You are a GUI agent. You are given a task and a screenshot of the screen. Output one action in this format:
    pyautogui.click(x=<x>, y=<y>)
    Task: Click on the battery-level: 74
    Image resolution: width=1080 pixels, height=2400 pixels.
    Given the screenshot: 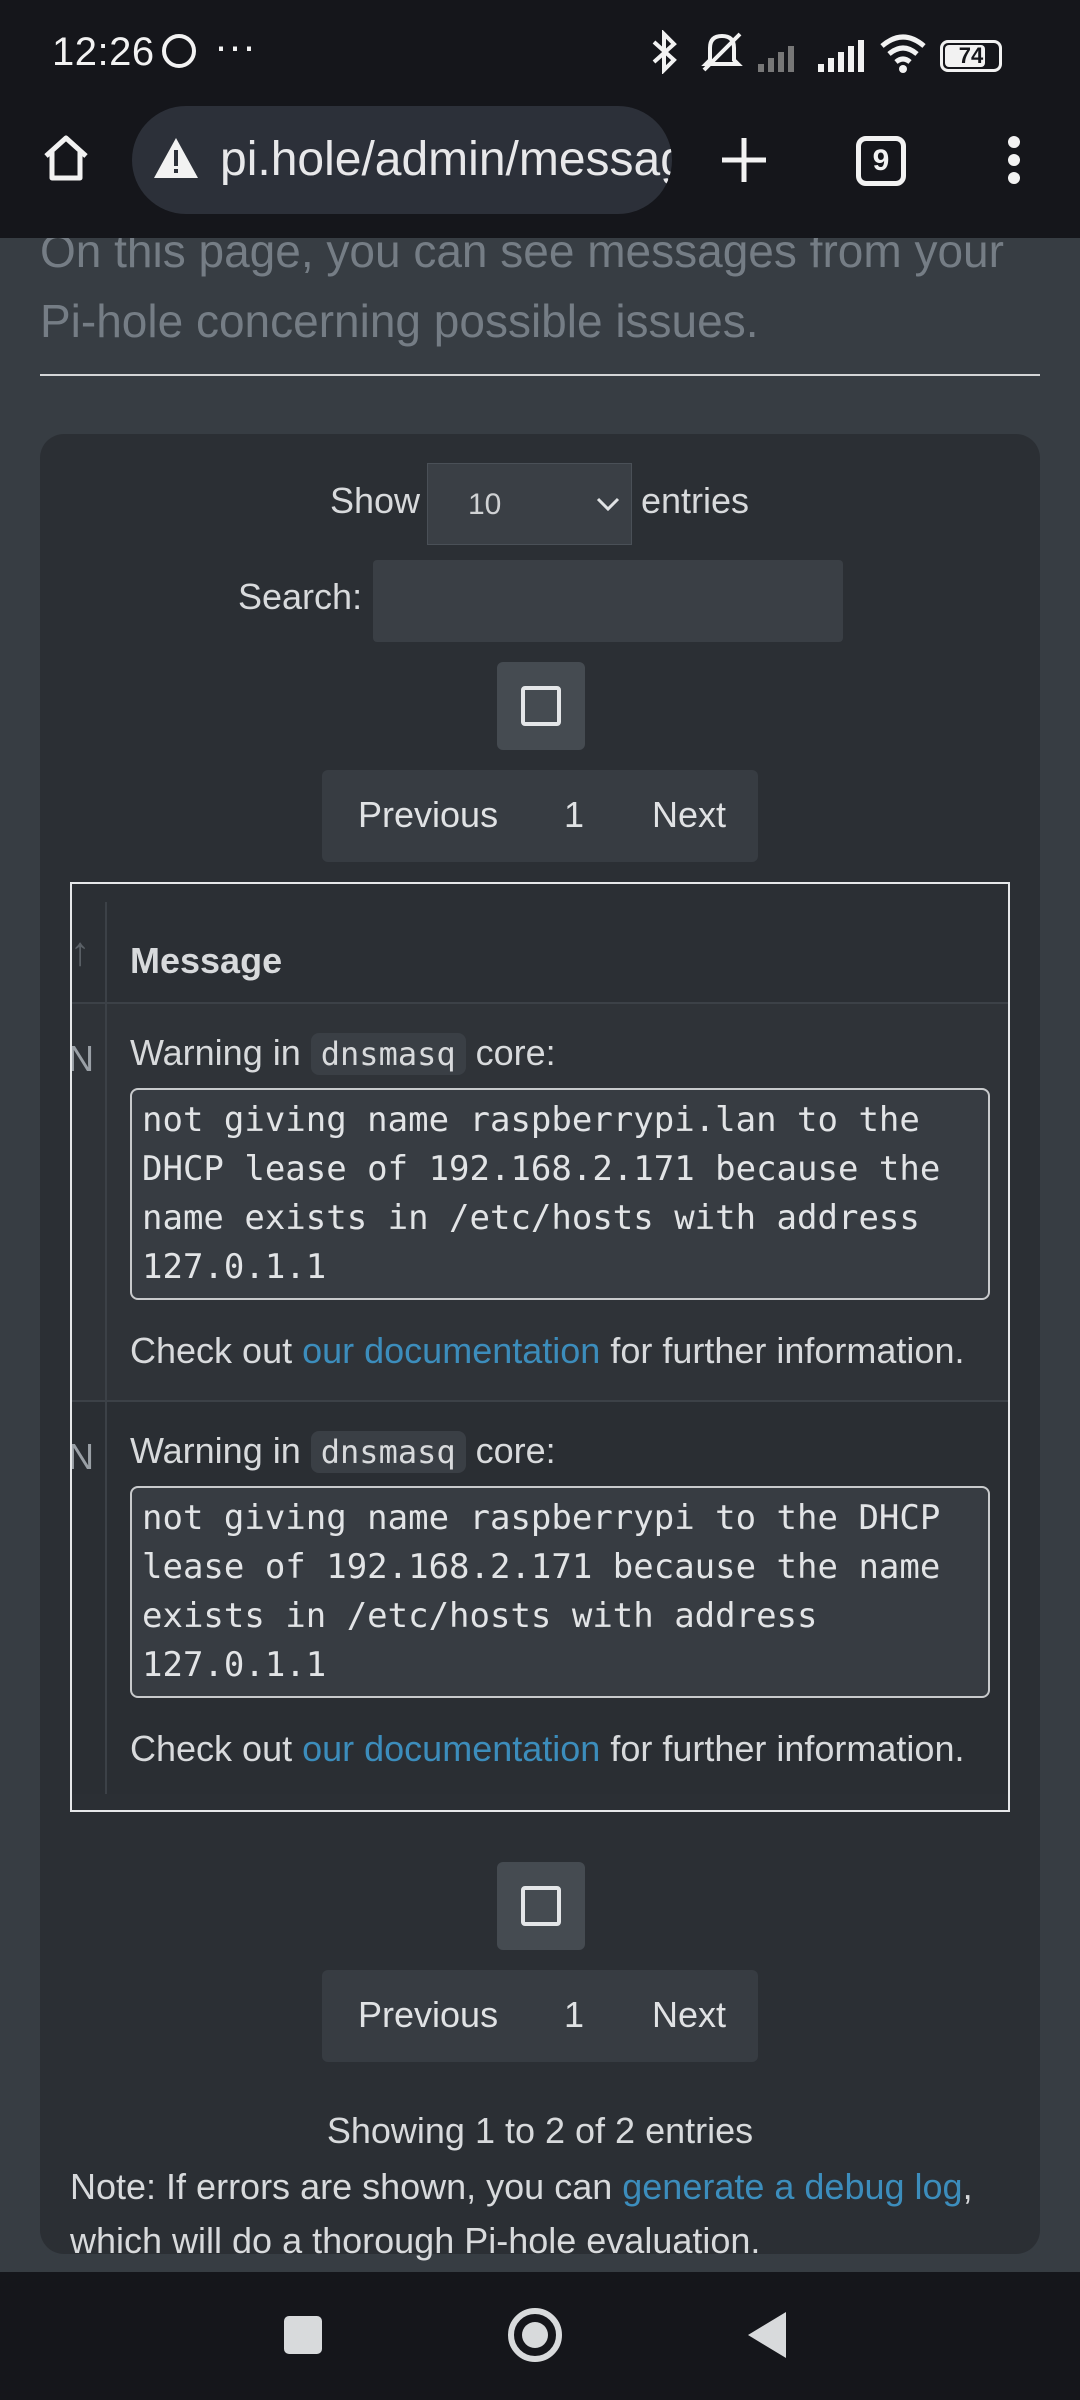 What is the action you would take?
    pyautogui.click(x=971, y=55)
    